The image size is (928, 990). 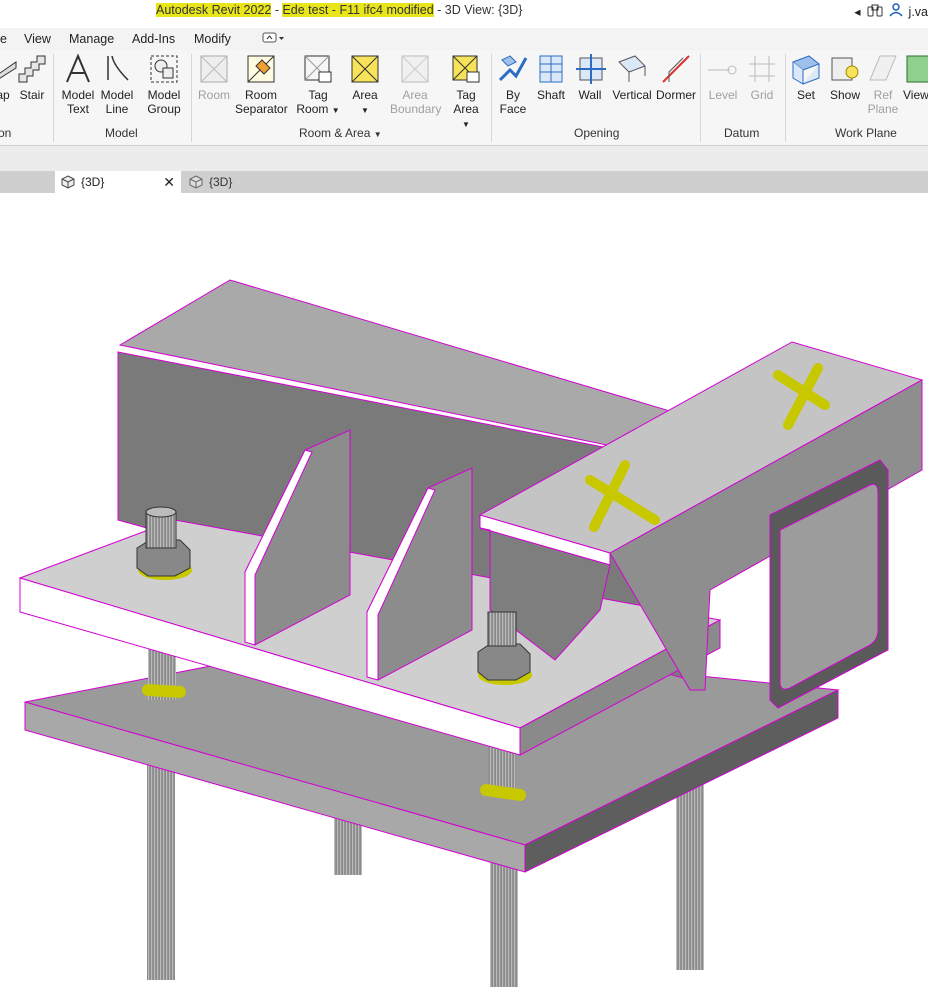 I want to click on level-tool: Level, so click(x=723, y=77).